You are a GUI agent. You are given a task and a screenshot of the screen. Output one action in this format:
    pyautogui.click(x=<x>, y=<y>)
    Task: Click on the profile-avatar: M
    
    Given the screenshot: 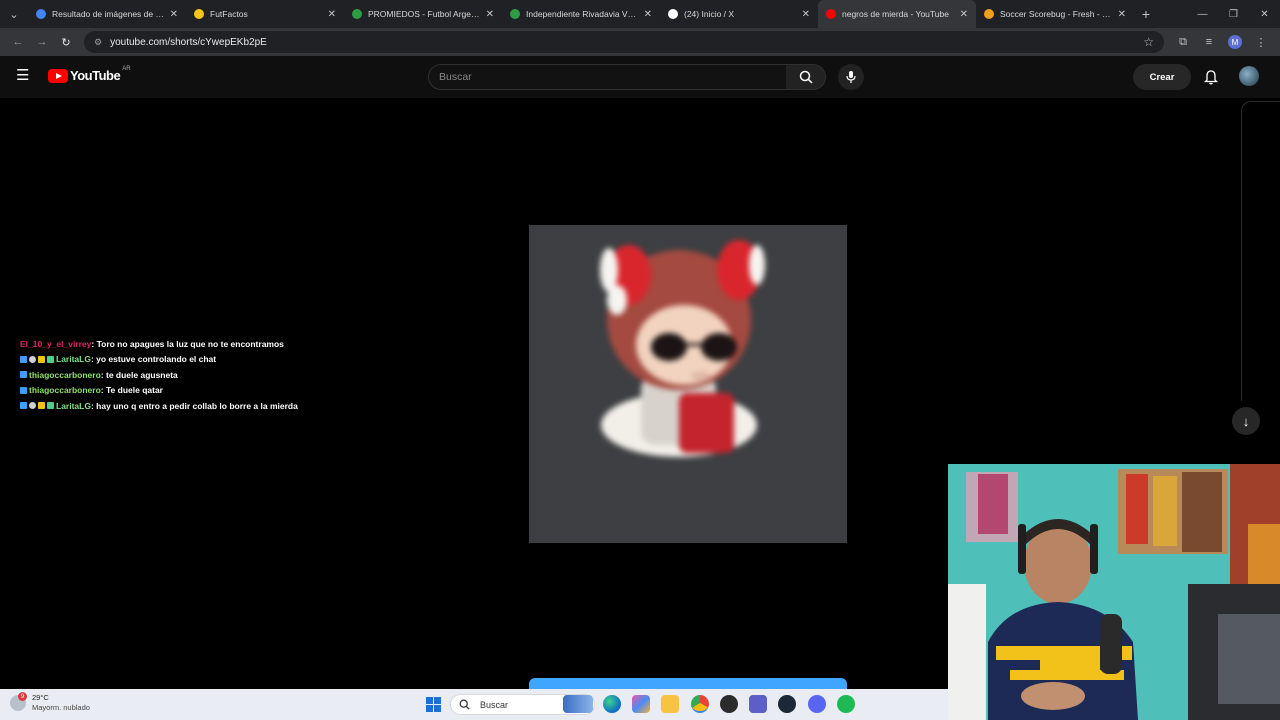 What is the action you would take?
    pyautogui.click(x=1235, y=42)
    